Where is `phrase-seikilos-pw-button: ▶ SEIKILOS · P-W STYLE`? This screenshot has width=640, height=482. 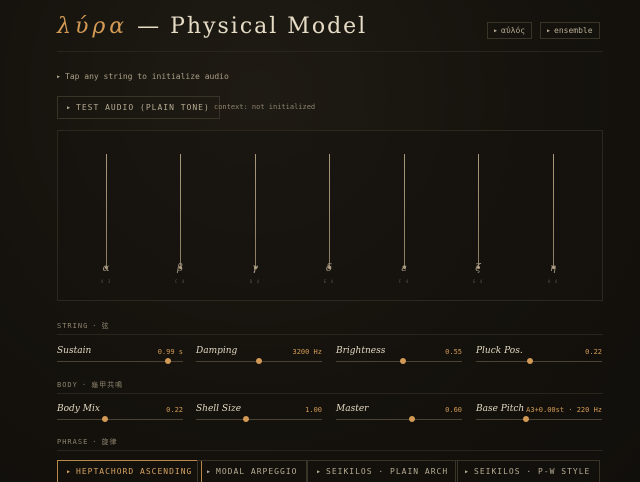
phrase-seikilos-pw-button: ▶ SEIKILOS · P-W STYLE is located at coordinates (528, 471).